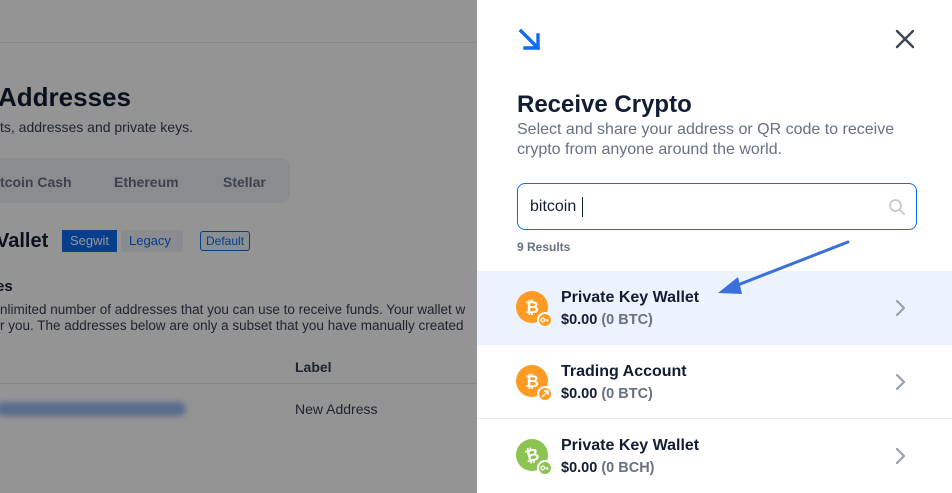  Describe the element at coordinates (544, 247) in the screenshot. I see `results-count: 9 Results` at that location.